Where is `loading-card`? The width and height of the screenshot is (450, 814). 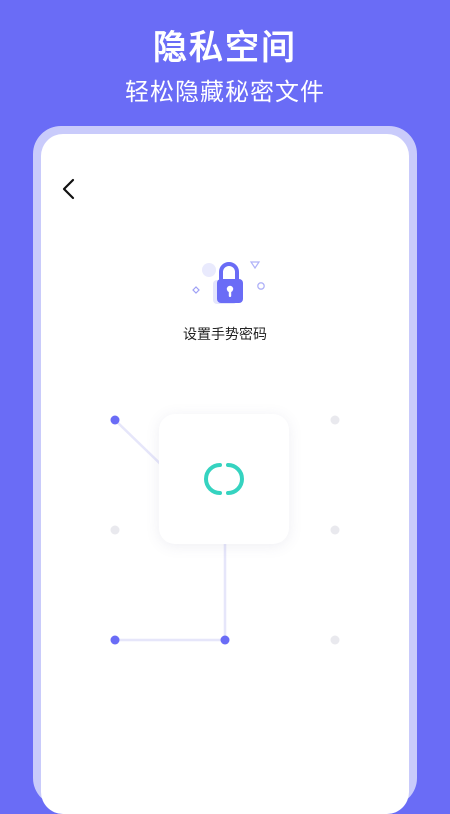
loading-card is located at coordinates (224, 479).